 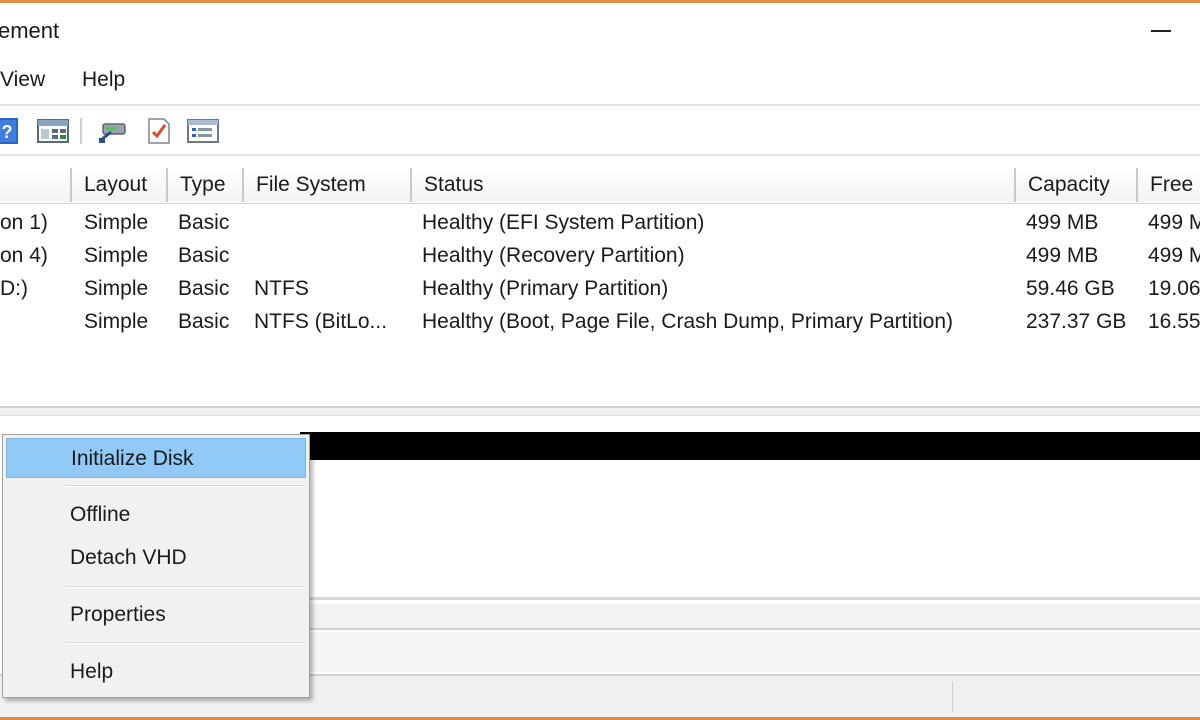 What do you see at coordinates (204, 185) in the screenshot?
I see `column-header-type: Type` at bounding box center [204, 185].